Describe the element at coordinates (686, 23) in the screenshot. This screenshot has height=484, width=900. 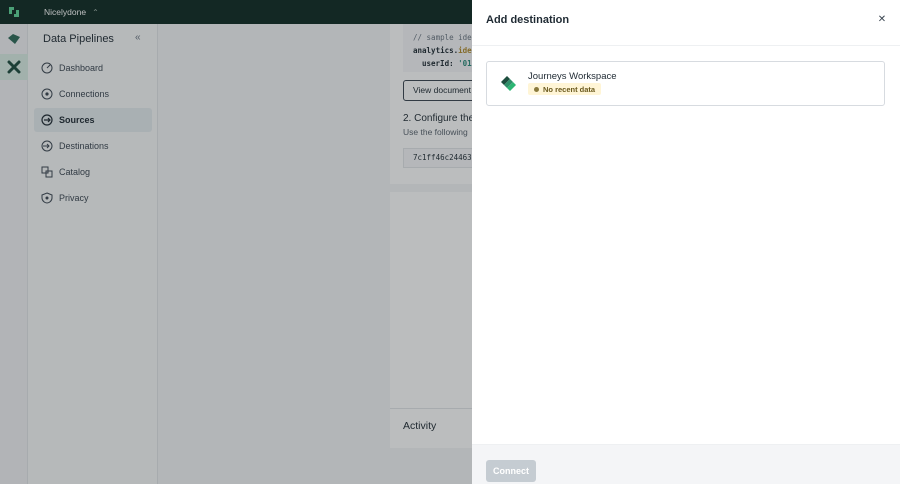
I see `drawer-header: Add destination ✕` at that location.